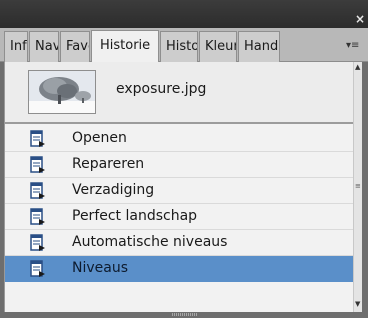  I want to click on tab-label: Historie, so click(125, 45).